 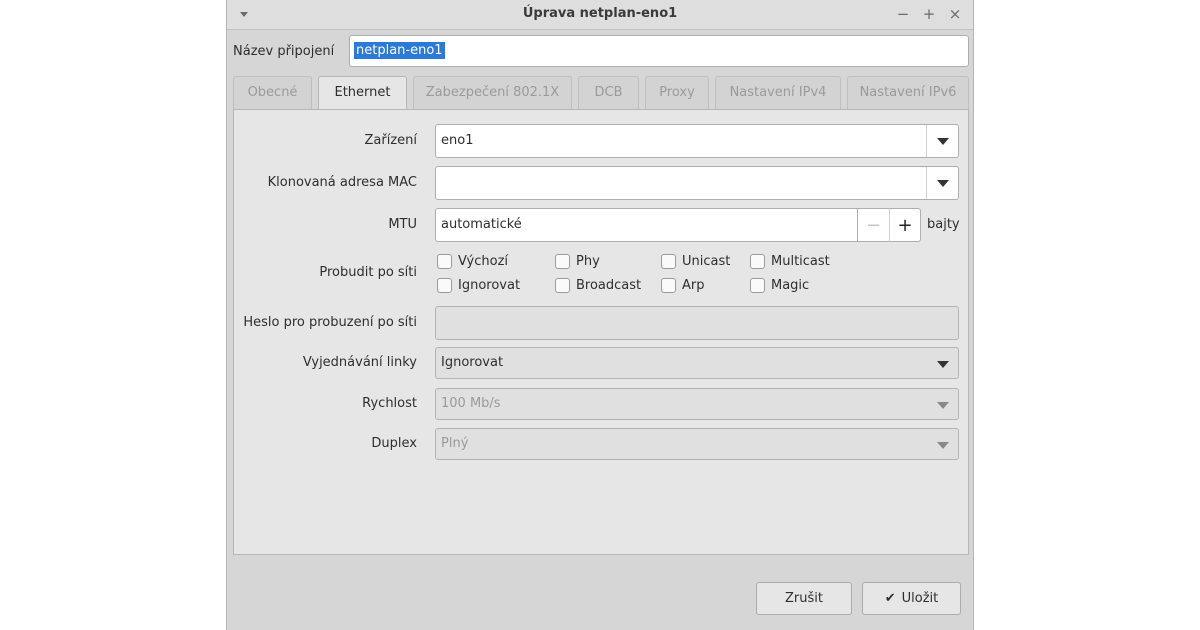 I want to click on duplex-value: Plný, so click(x=455, y=443).